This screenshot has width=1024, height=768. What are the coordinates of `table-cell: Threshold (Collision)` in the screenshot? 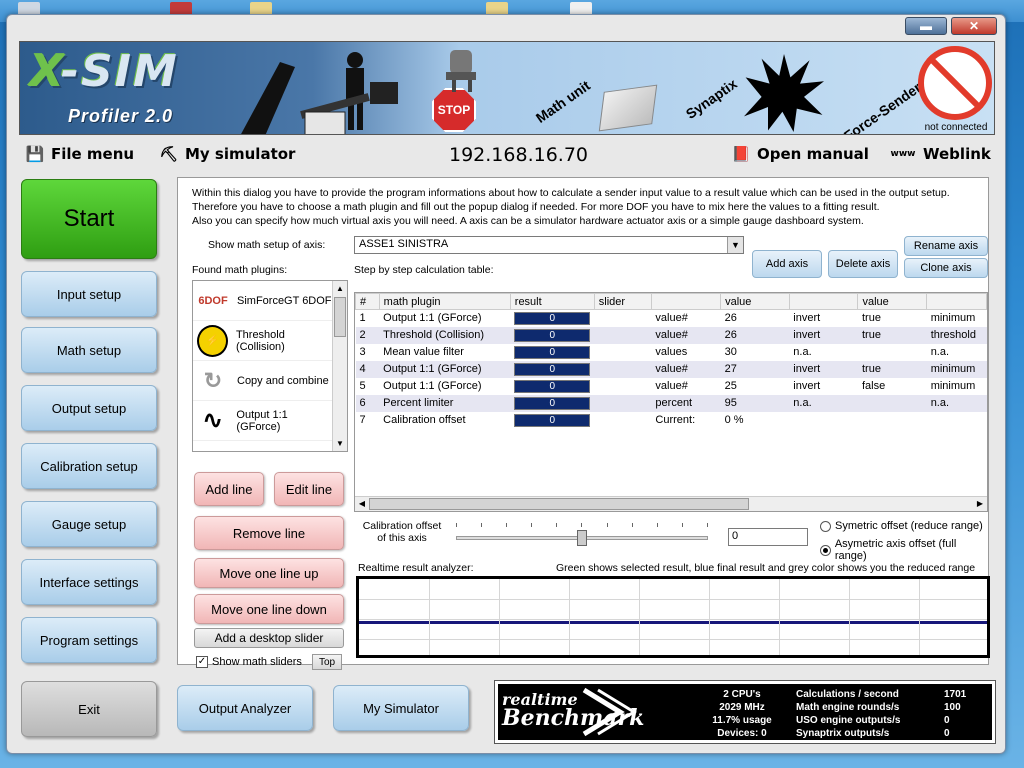 It's located at (445, 335).